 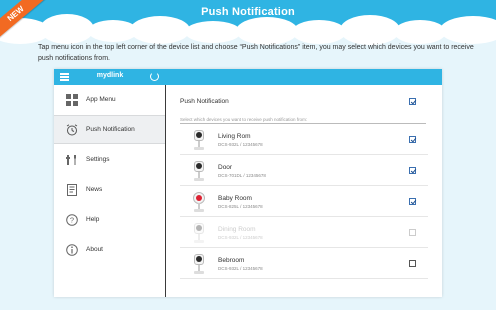 I want to click on news-icon, so click(x=72, y=189).